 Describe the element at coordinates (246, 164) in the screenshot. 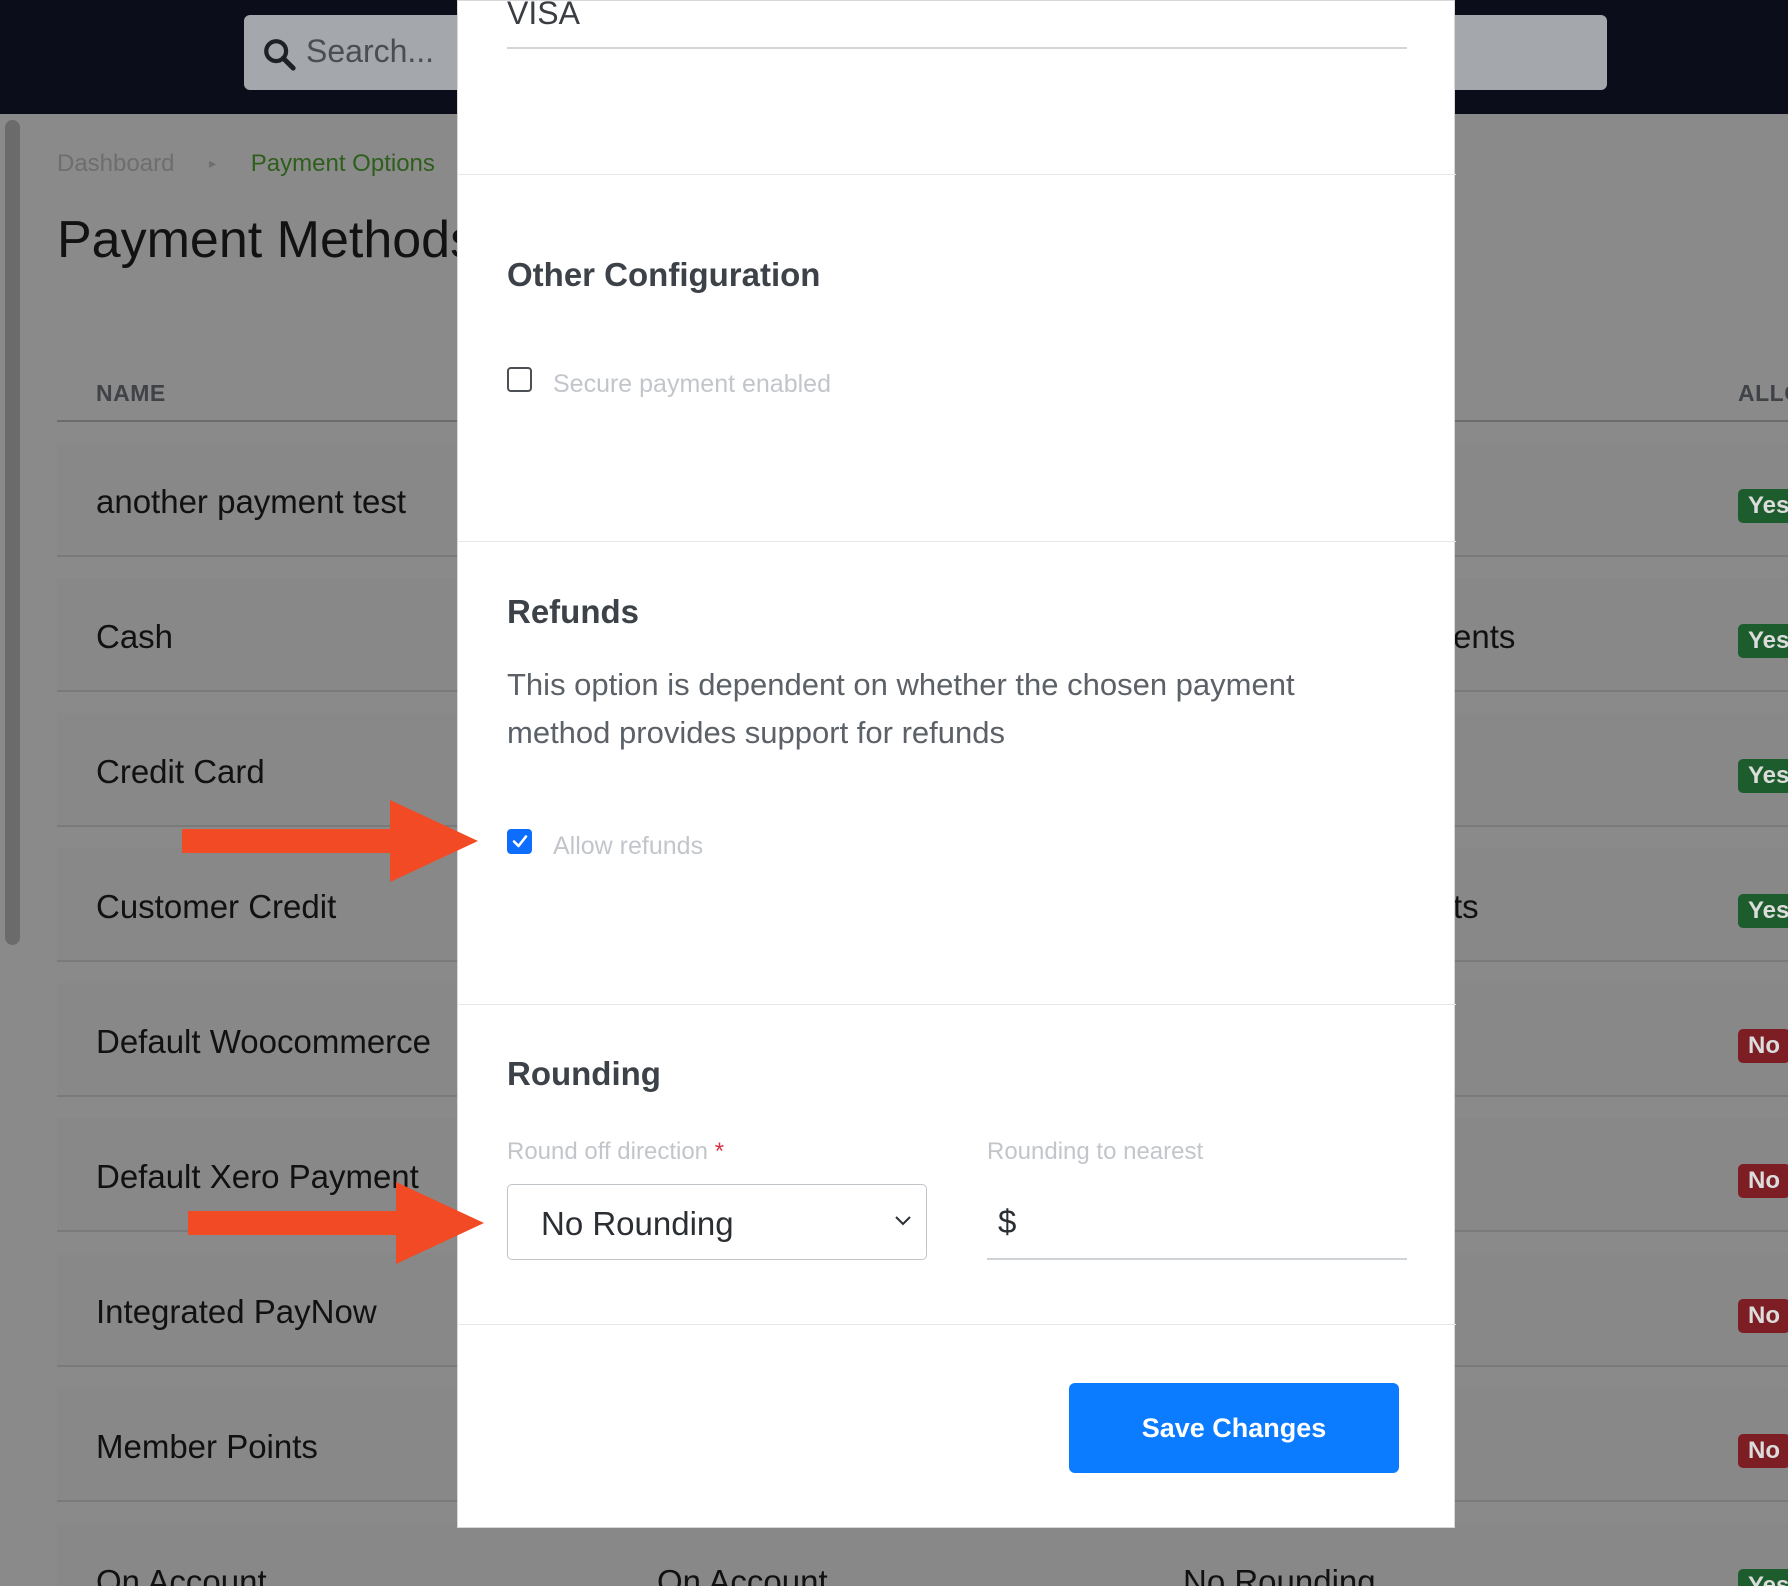

I see `breadcrumb: Dashboard ▸ Payment Options` at that location.